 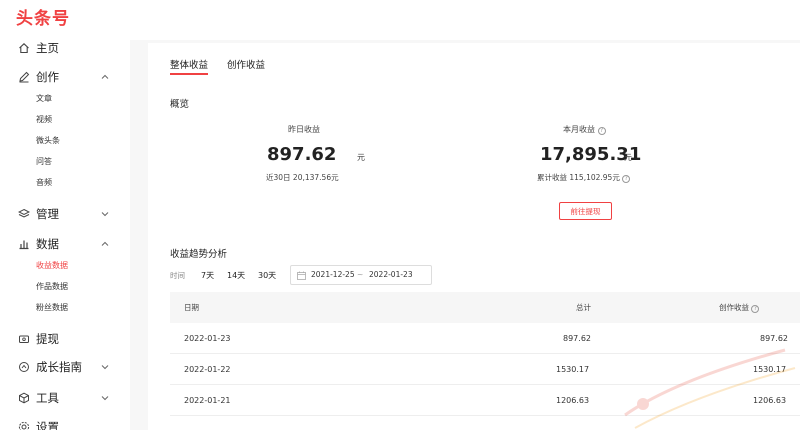 I want to click on column-header-total: 总计, so click(x=583, y=307).